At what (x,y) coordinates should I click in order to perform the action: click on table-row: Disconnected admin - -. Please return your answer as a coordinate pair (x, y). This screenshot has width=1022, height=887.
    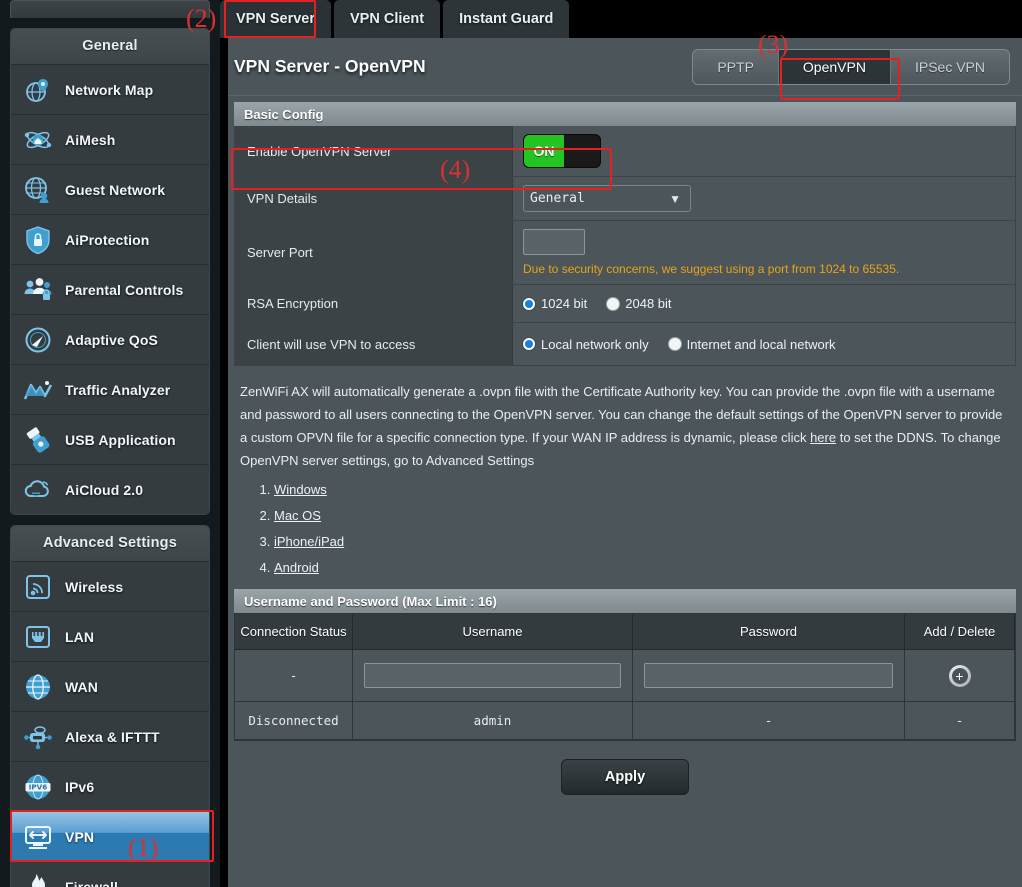
    Looking at the image, I should click on (625, 721).